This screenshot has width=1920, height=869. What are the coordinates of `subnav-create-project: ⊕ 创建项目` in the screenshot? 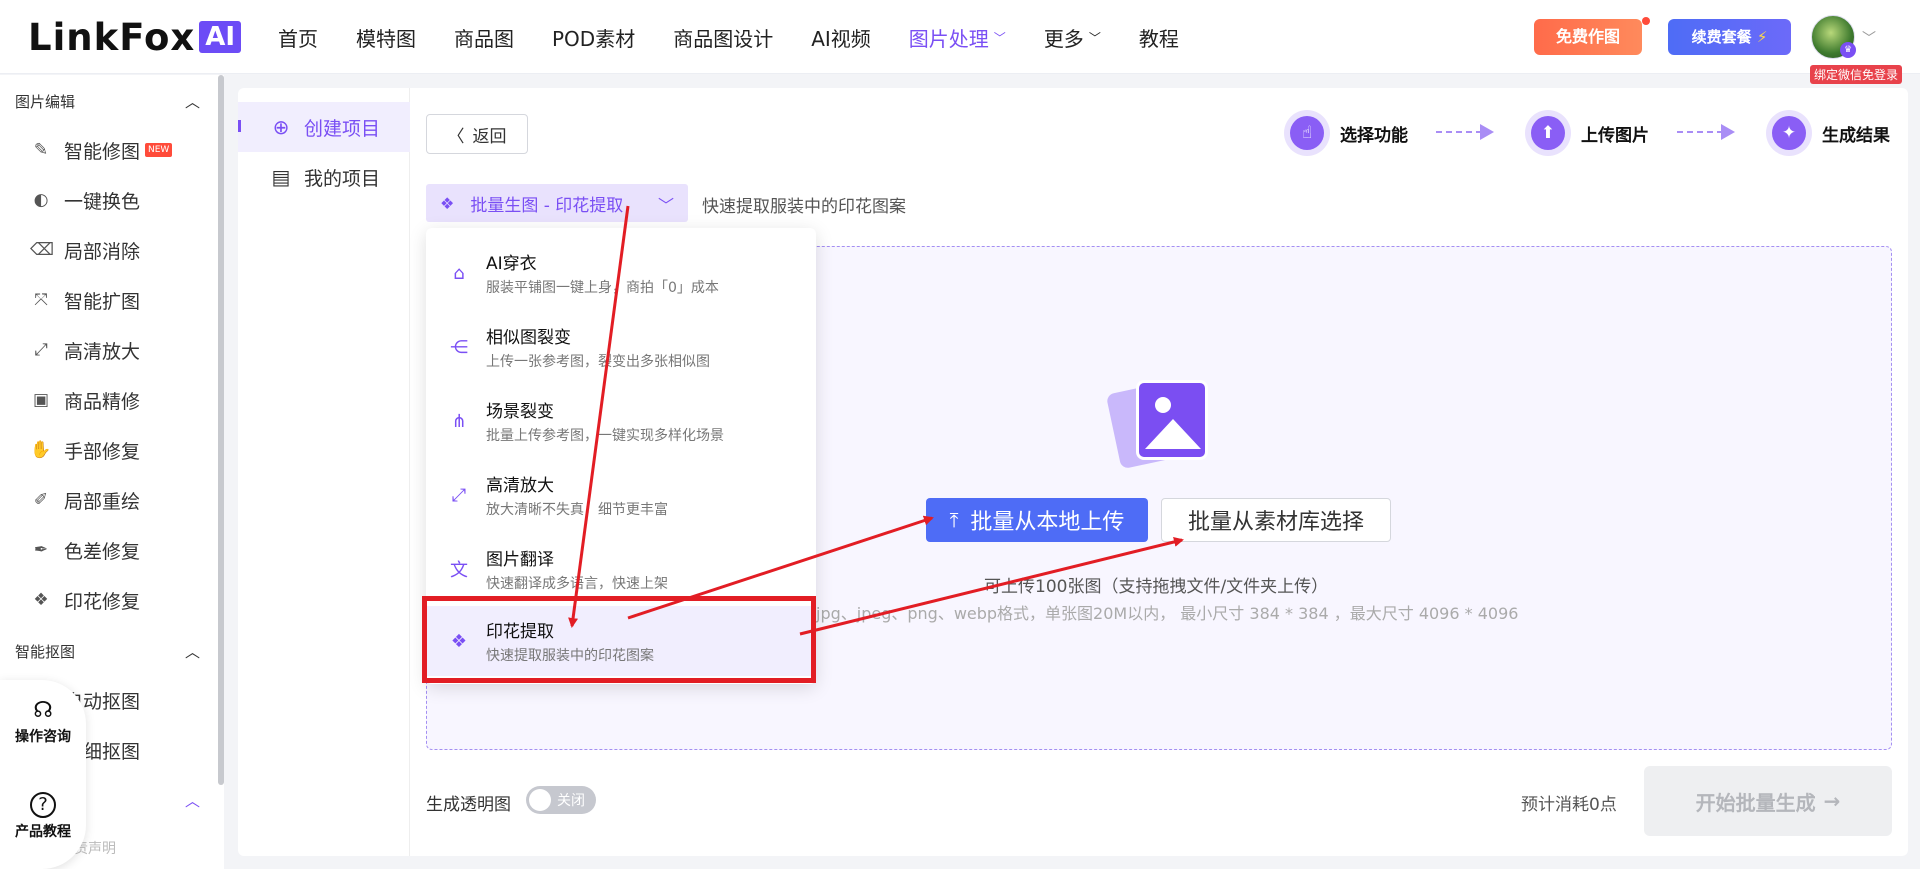 It's located at (324, 127).